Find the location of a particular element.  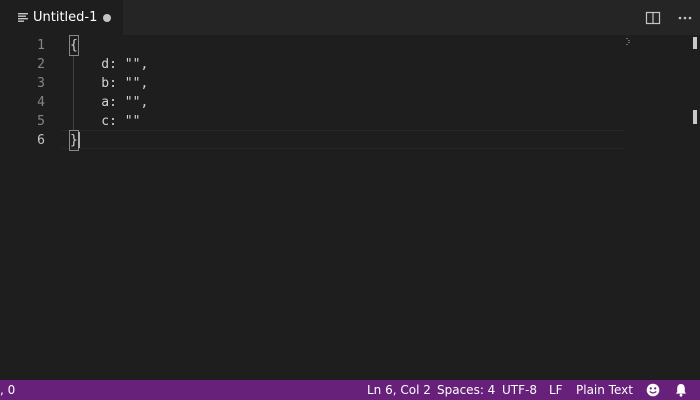

code-line-property-d: d: "", is located at coordinates (109, 64).